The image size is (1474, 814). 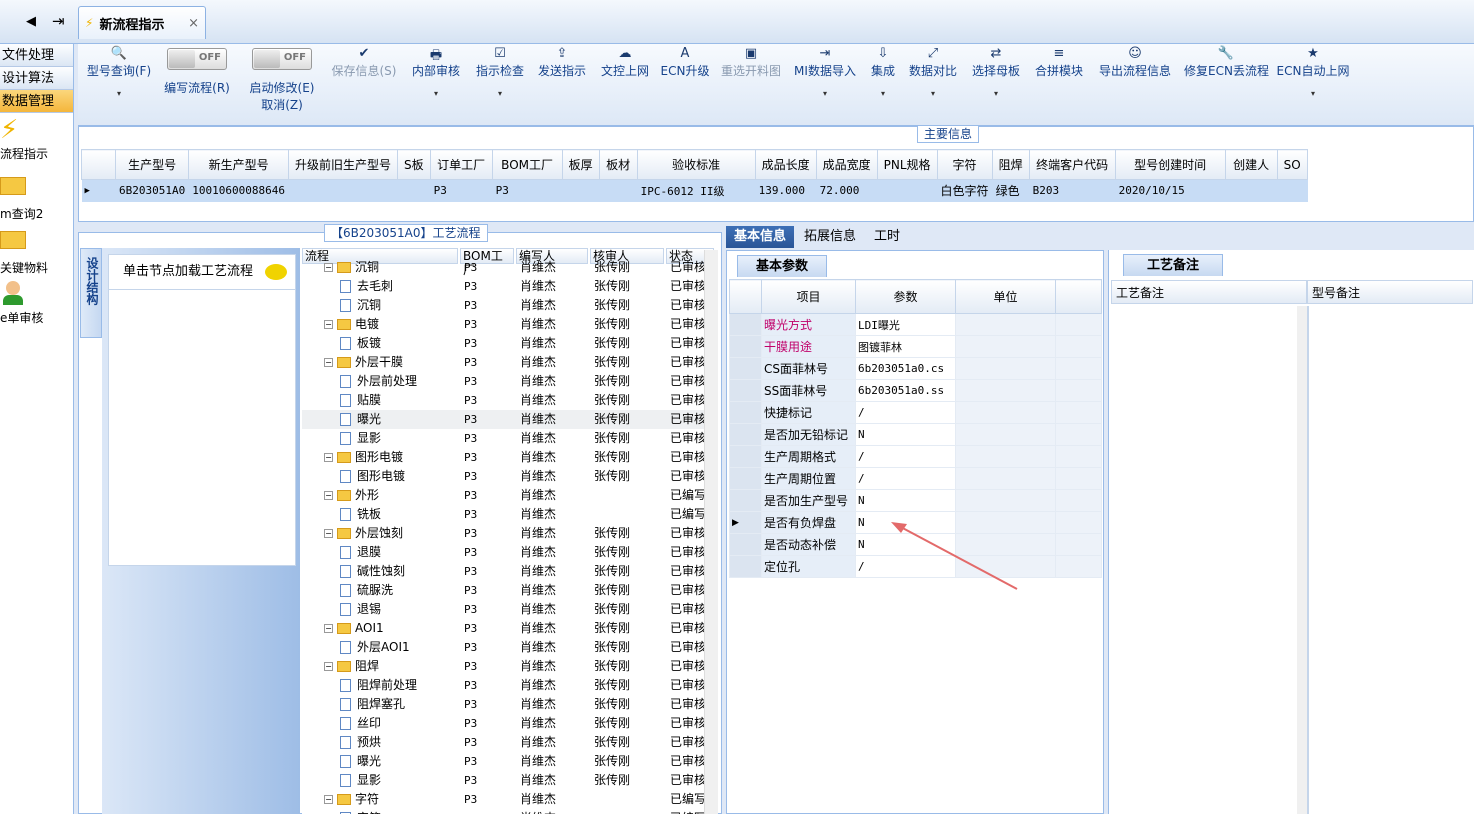 I want to click on reselect-cut-button: ▣ 重选开料图, so click(x=751, y=84).